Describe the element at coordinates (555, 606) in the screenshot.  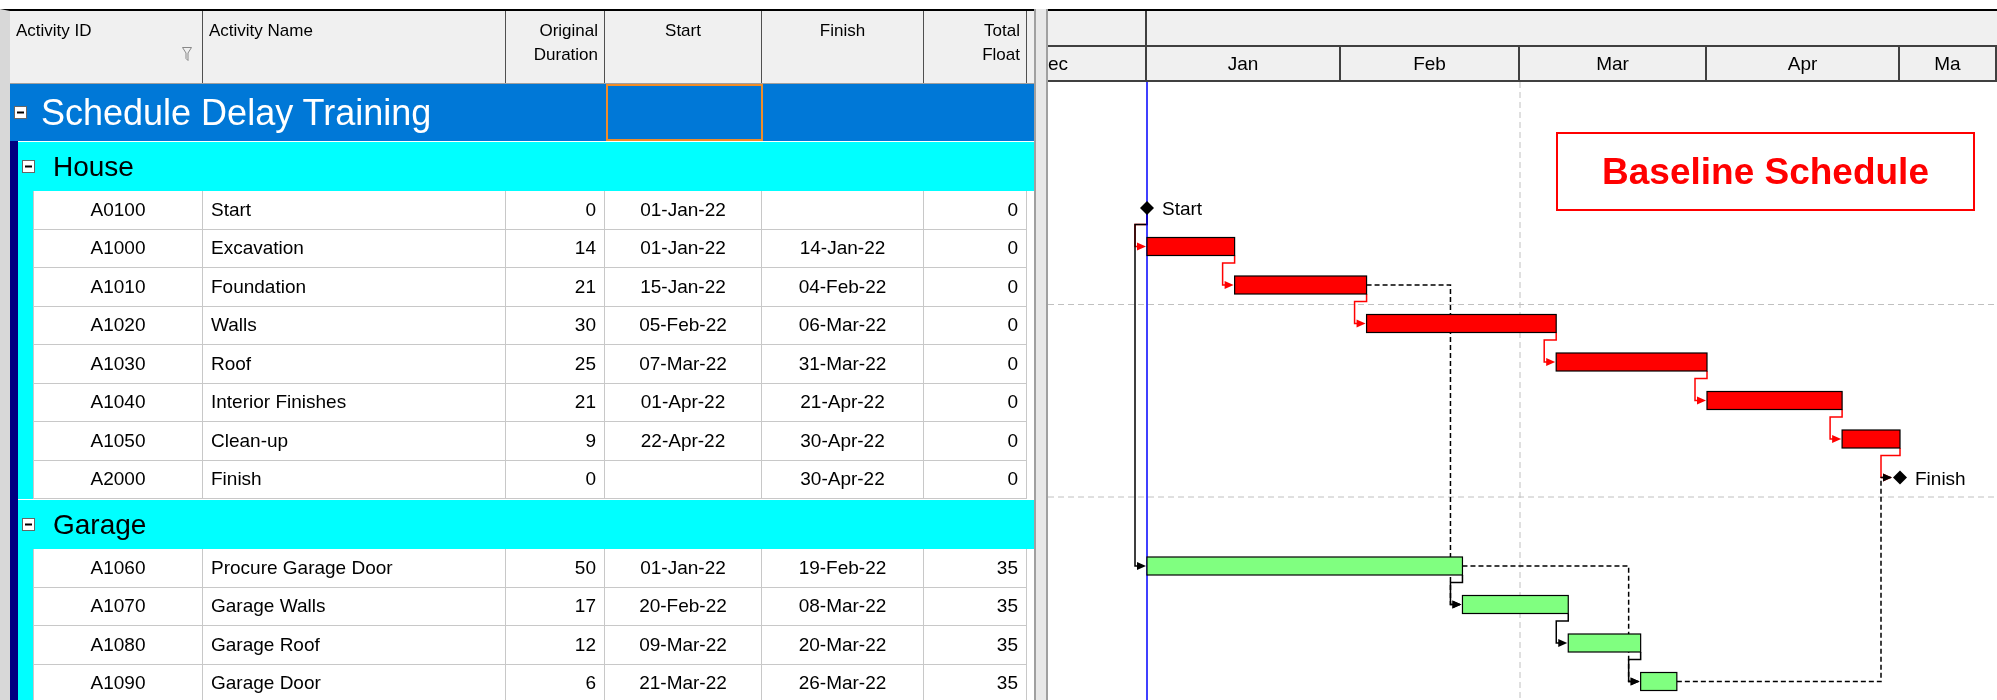
I see `table-cell: 17` at that location.